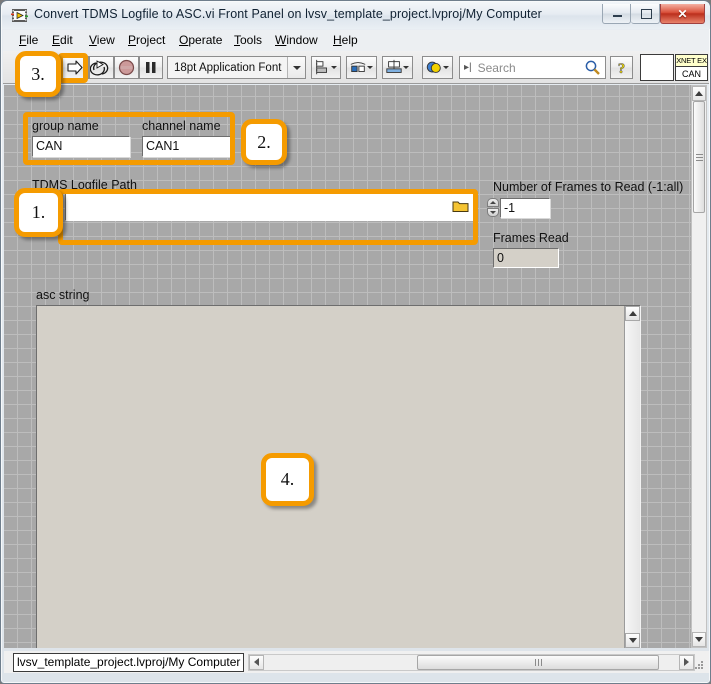 The image size is (711, 684). Describe the element at coordinates (296, 40) in the screenshot. I see `menu-item-window: Window` at that location.